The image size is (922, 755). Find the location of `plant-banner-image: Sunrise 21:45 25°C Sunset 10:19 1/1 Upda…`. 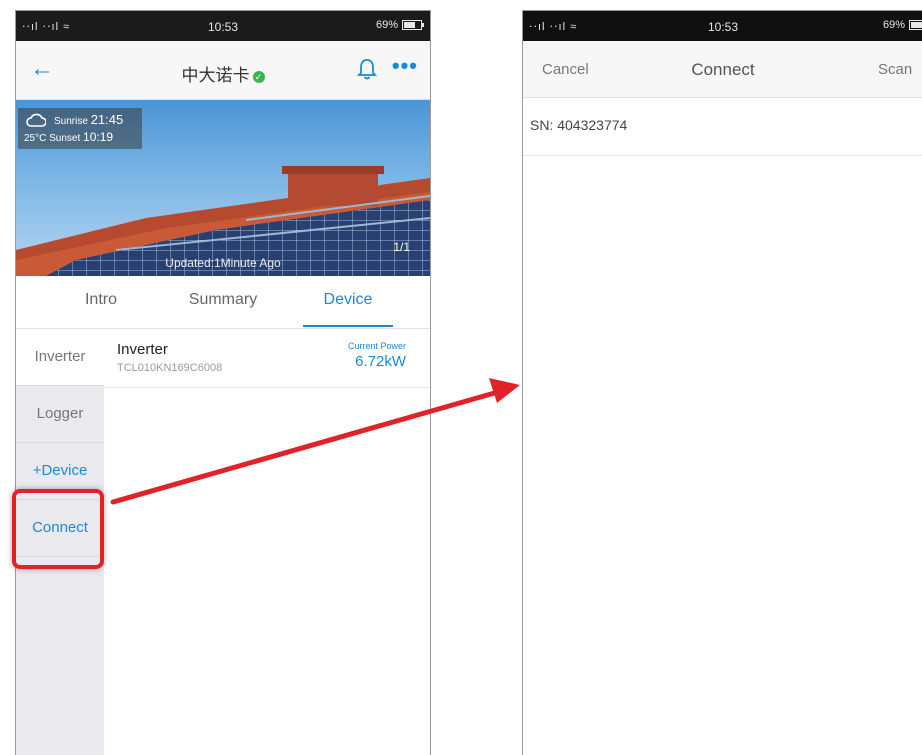

plant-banner-image: Sunrise 21:45 25°C Sunset 10:19 1/1 Upda… is located at coordinates (223, 188).